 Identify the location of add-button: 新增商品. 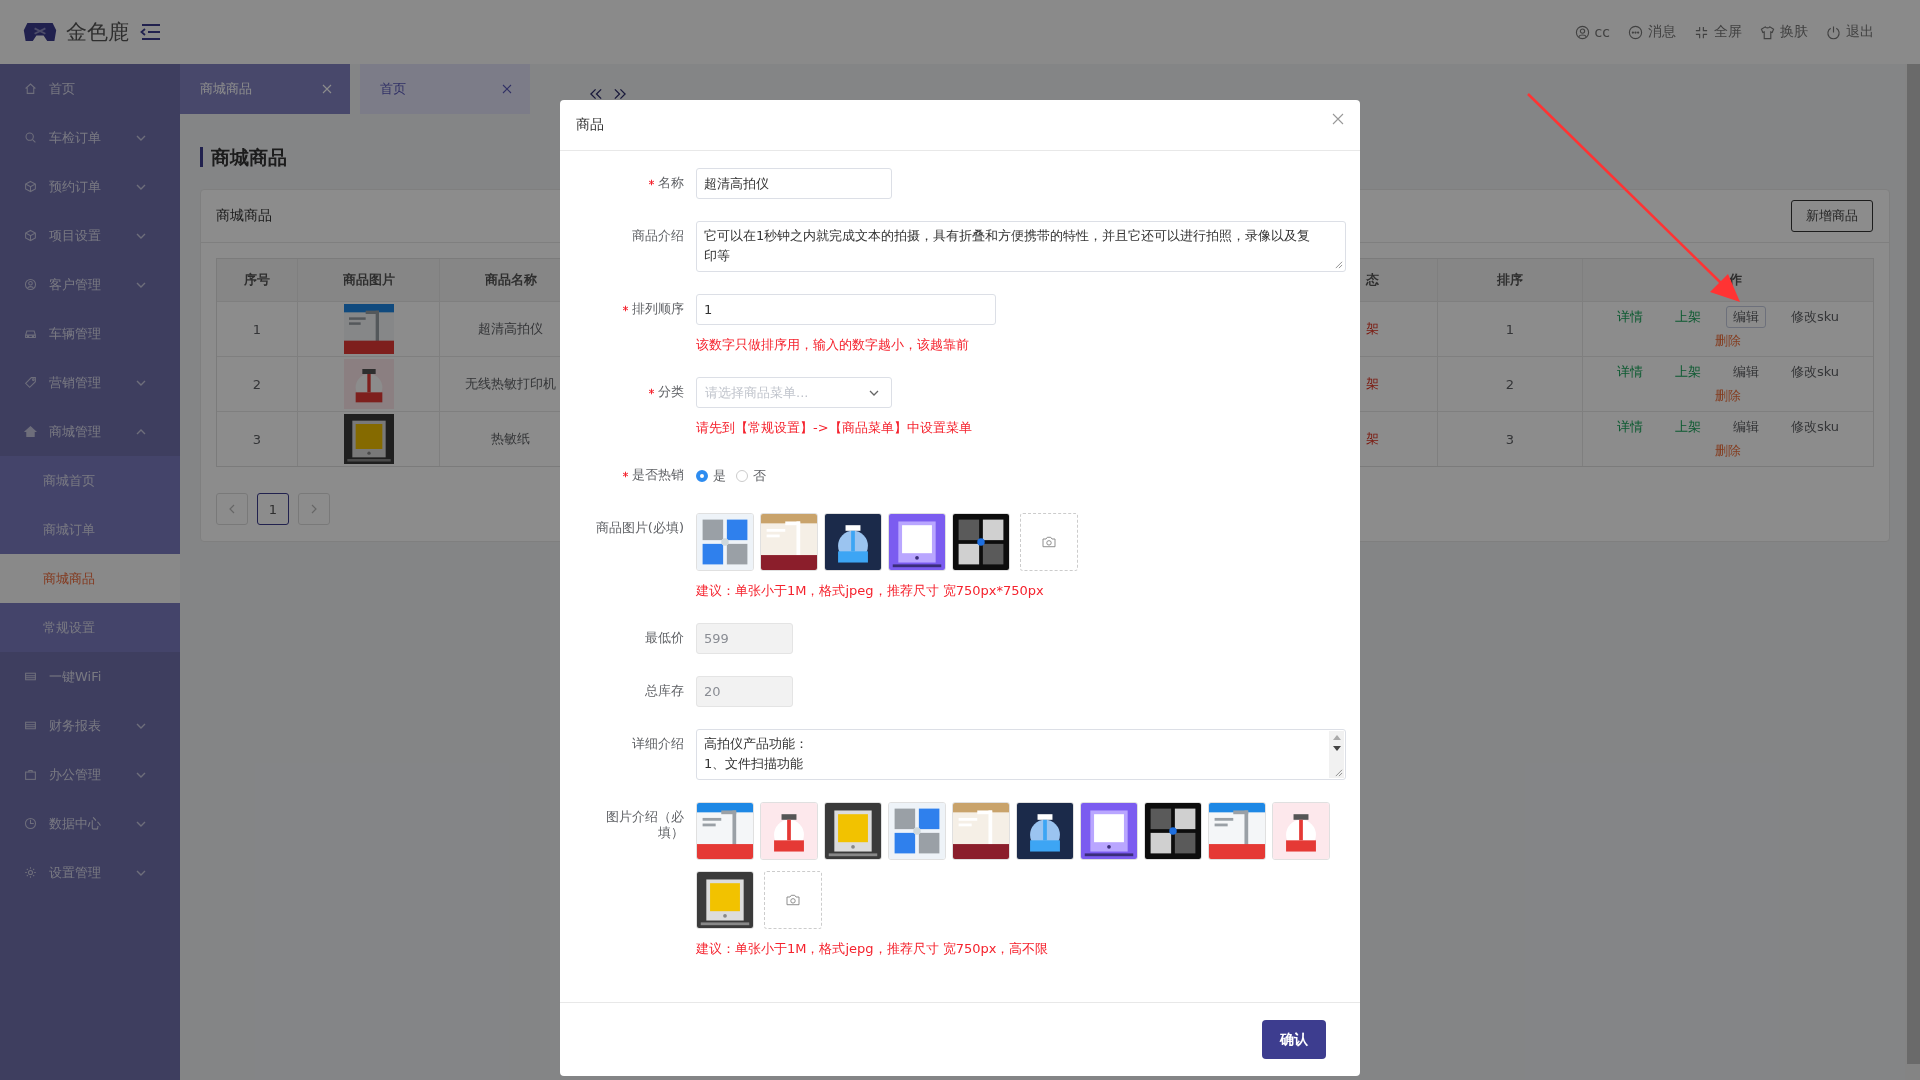
(1832, 216).